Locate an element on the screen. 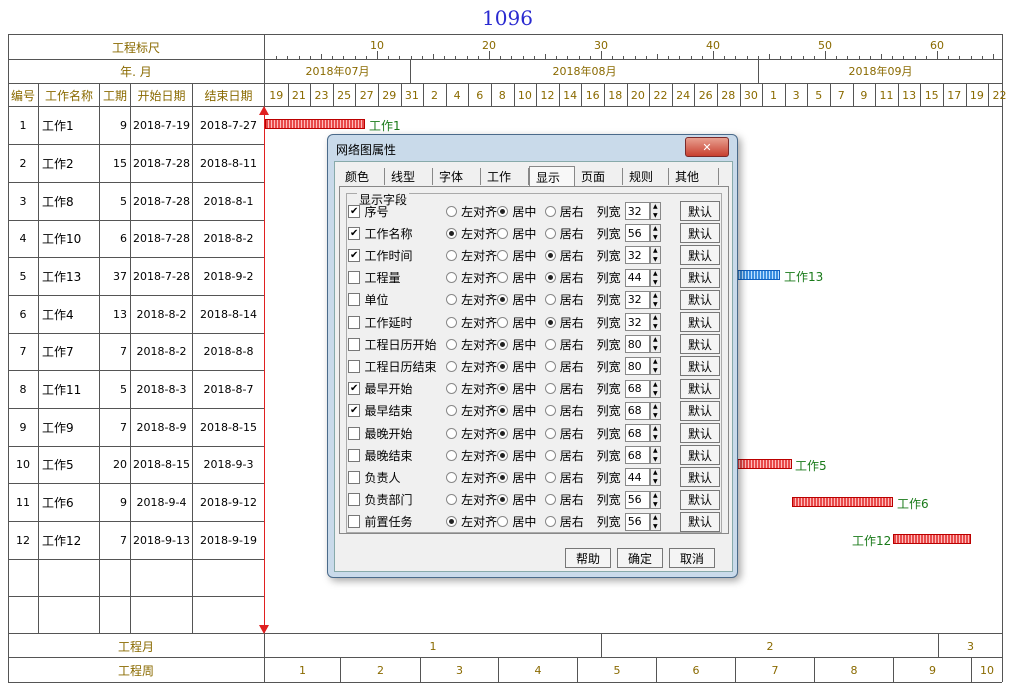 The height and width of the screenshot is (698, 1015). tab-6: 规则 is located at coordinates (646, 176).